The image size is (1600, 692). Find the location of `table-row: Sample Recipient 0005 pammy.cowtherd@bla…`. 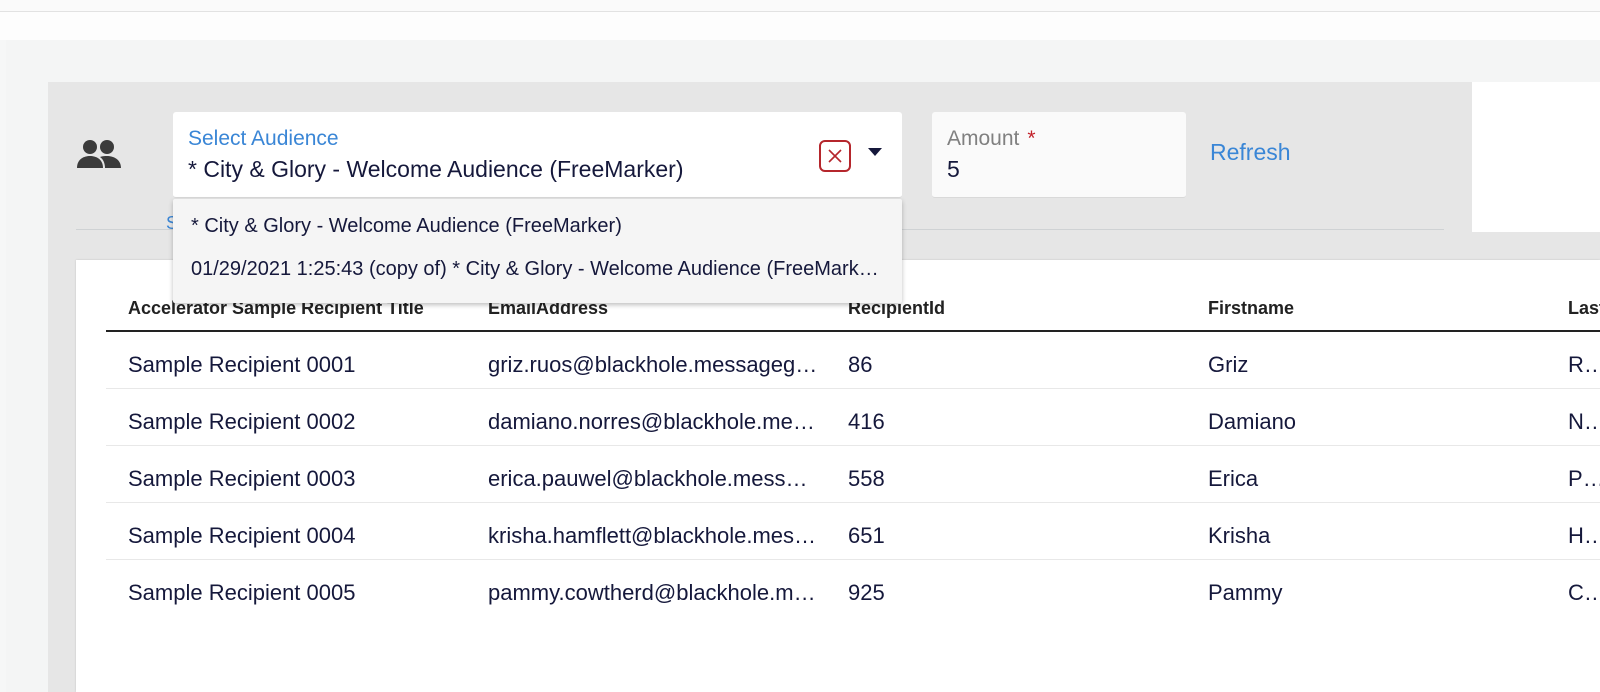

table-row: Sample Recipient 0005 pammy.cowtherd@bla… is located at coordinates (853, 588).